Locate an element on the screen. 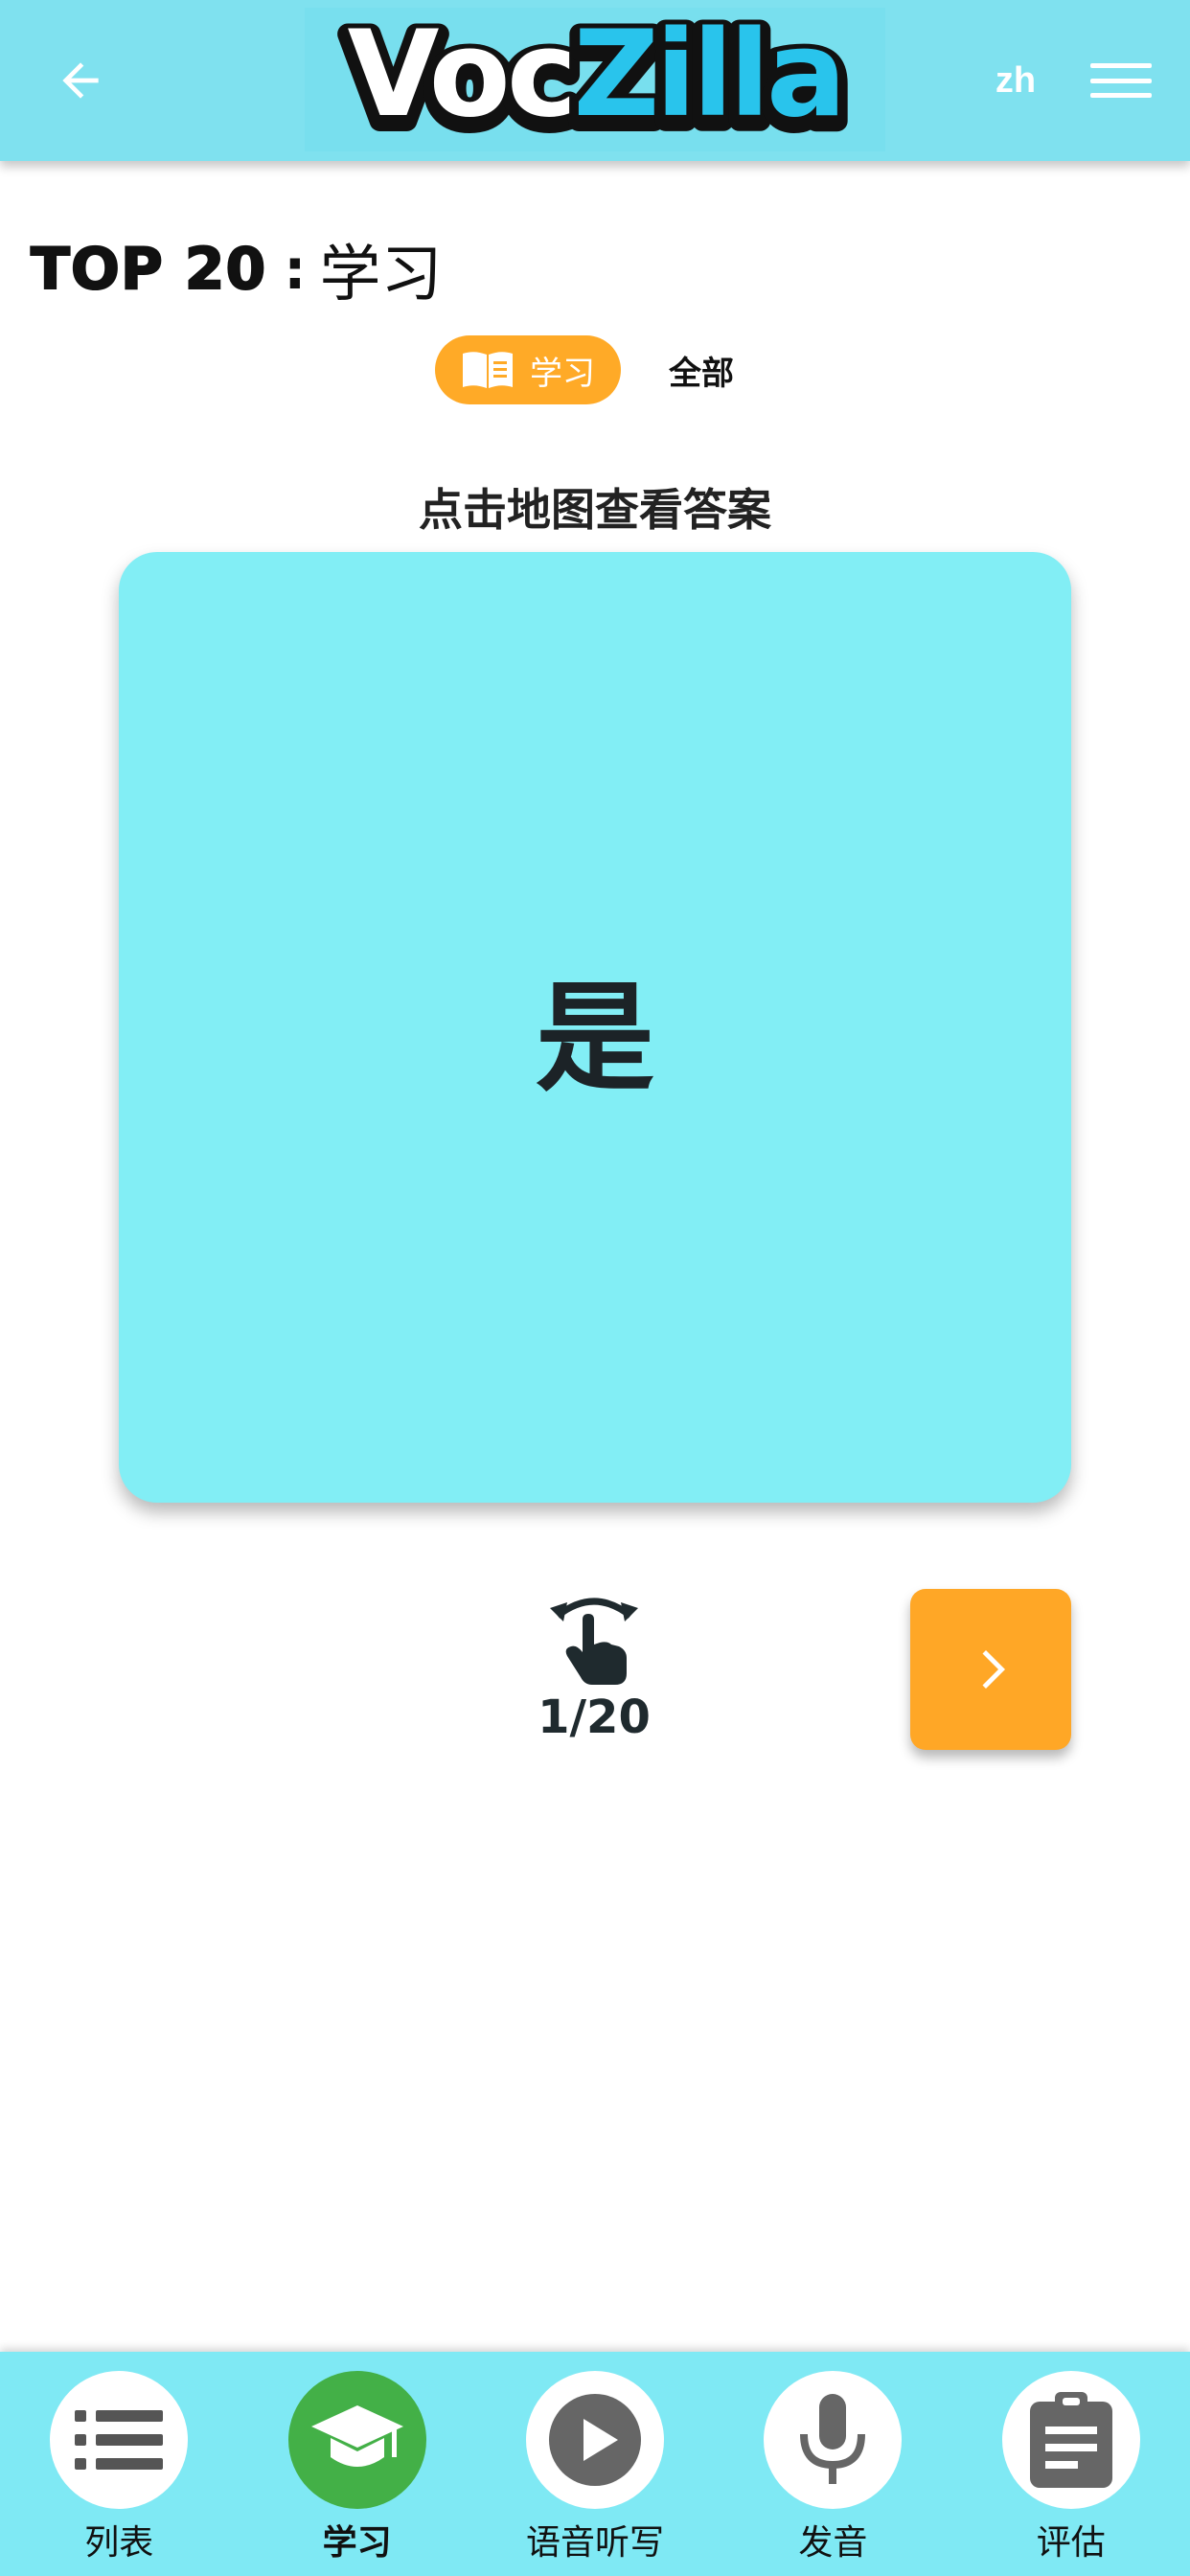 The width and height of the screenshot is (1190, 2576). svg-text: VocZilla is located at coordinates (595, 76).